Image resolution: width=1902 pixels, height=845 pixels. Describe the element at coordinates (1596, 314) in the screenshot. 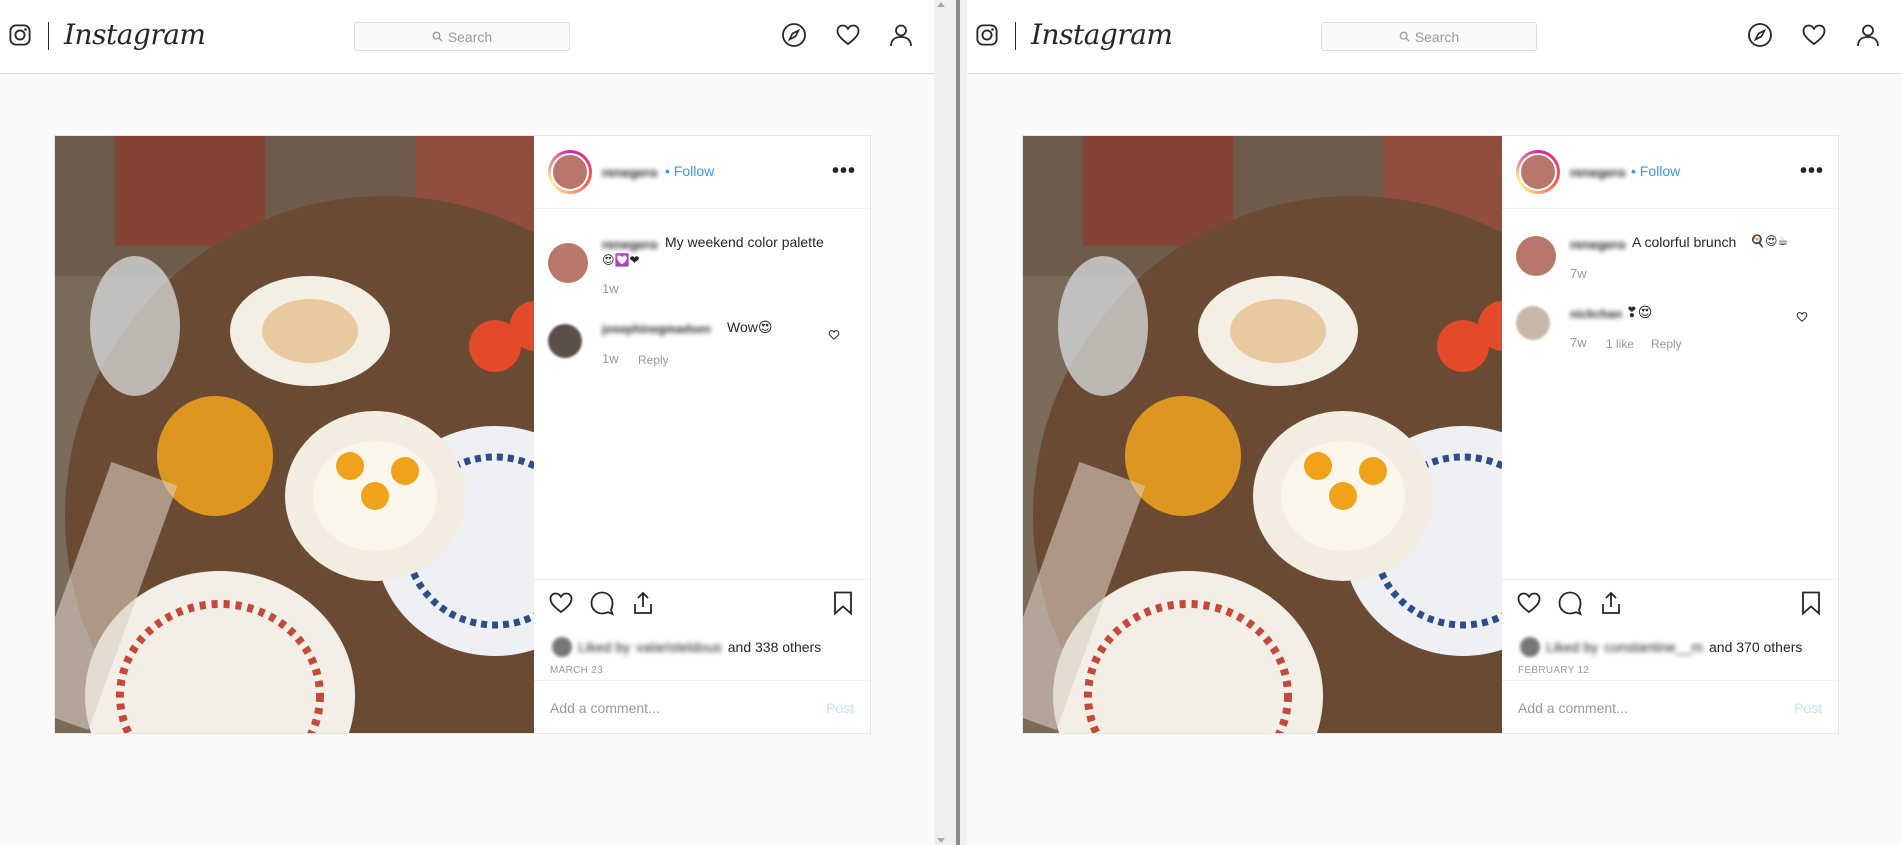

I see `commenter-username: nickchan` at that location.